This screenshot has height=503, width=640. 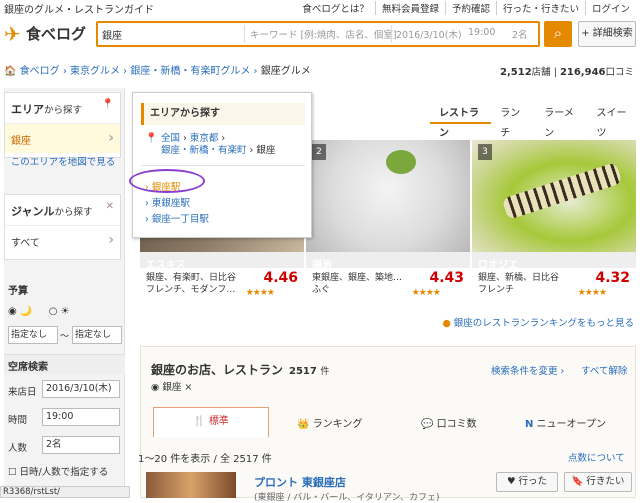 What do you see at coordinates (543, 323) in the screenshot?
I see `ranking-more-label: 銀座のレストランランキングをもっと見る` at bounding box center [543, 323].